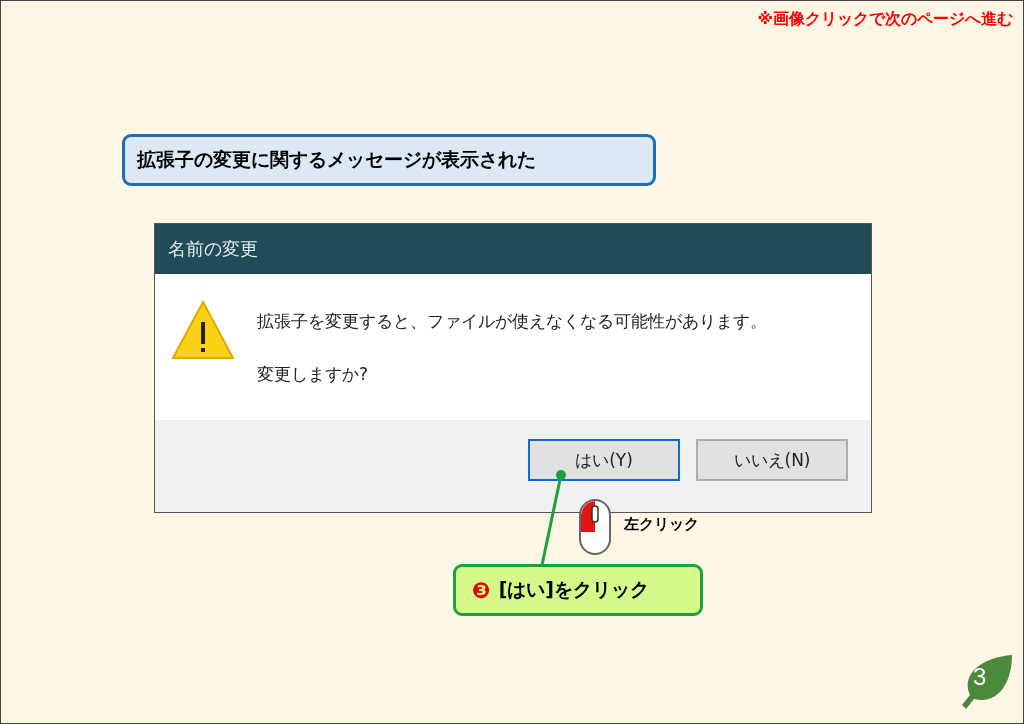 Image resolution: width=1024 pixels, height=724 pixels. Describe the element at coordinates (313, 374) in the screenshot. I see `dialog-question: 変更しますか?` at that location.